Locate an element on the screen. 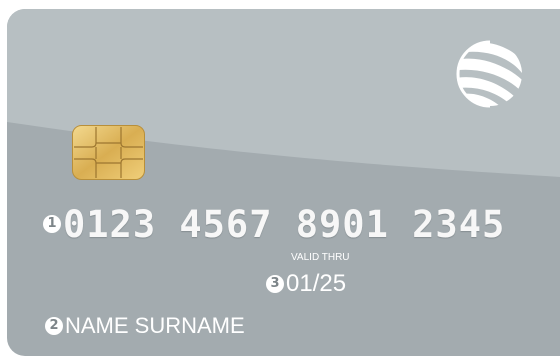 Image resolution: width=560 pixels, height=356 pixels. globe-logo-icon is located at coordinates (489, 74).